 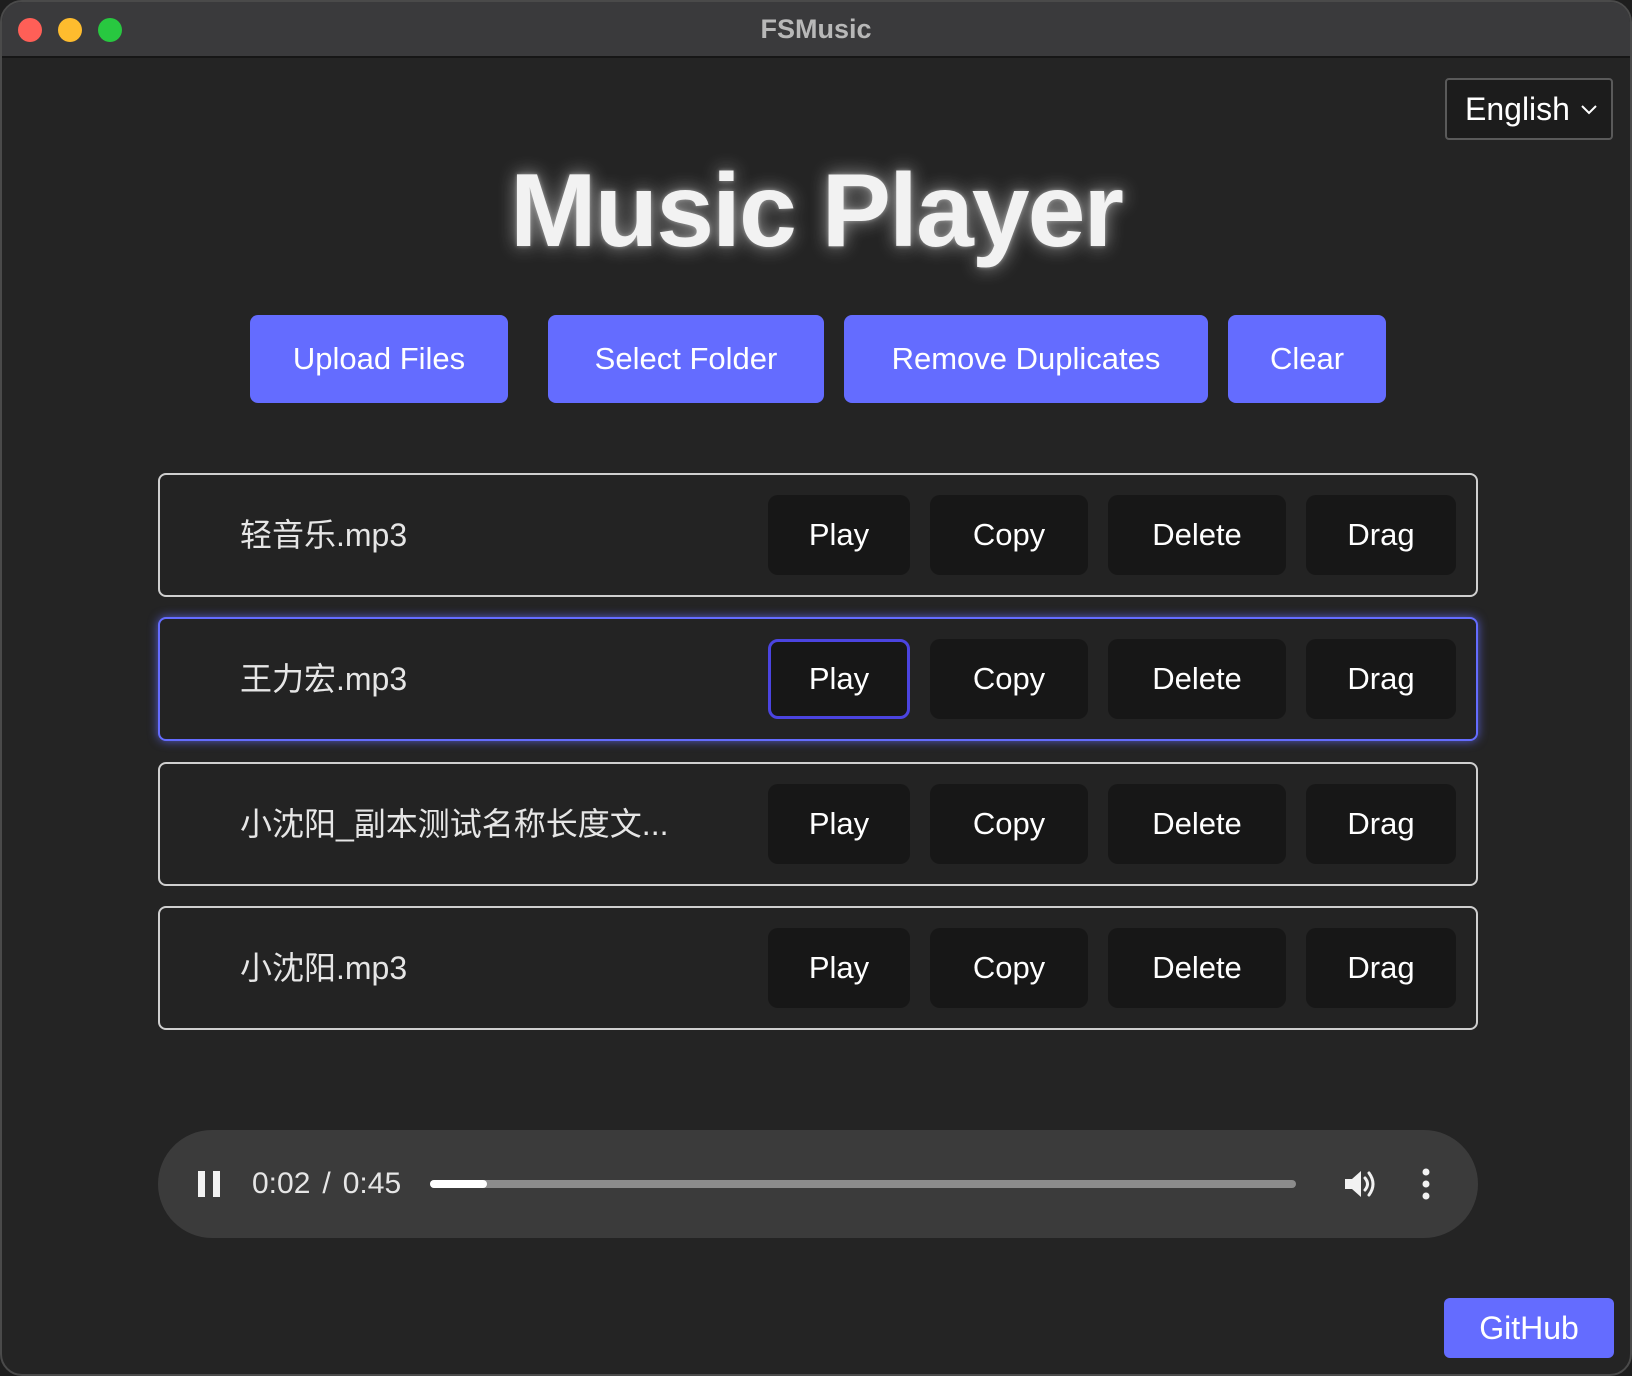 What do you see at coordinates (379, 359) in the screenshot?
I see `upload-files-button: Upload Files` at bounding box center [379, 359].